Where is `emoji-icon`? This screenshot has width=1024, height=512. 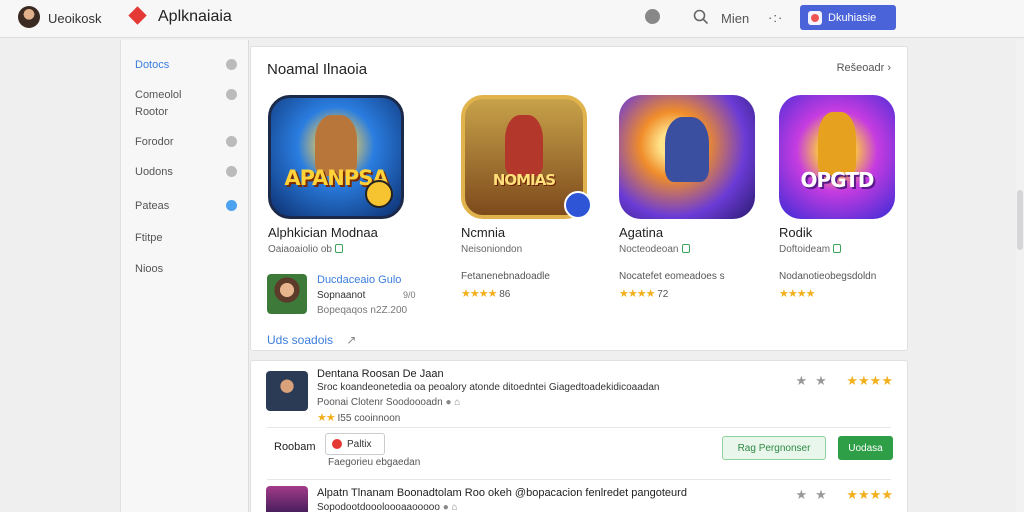
emoji-icon is located at coordinates (379, 194).